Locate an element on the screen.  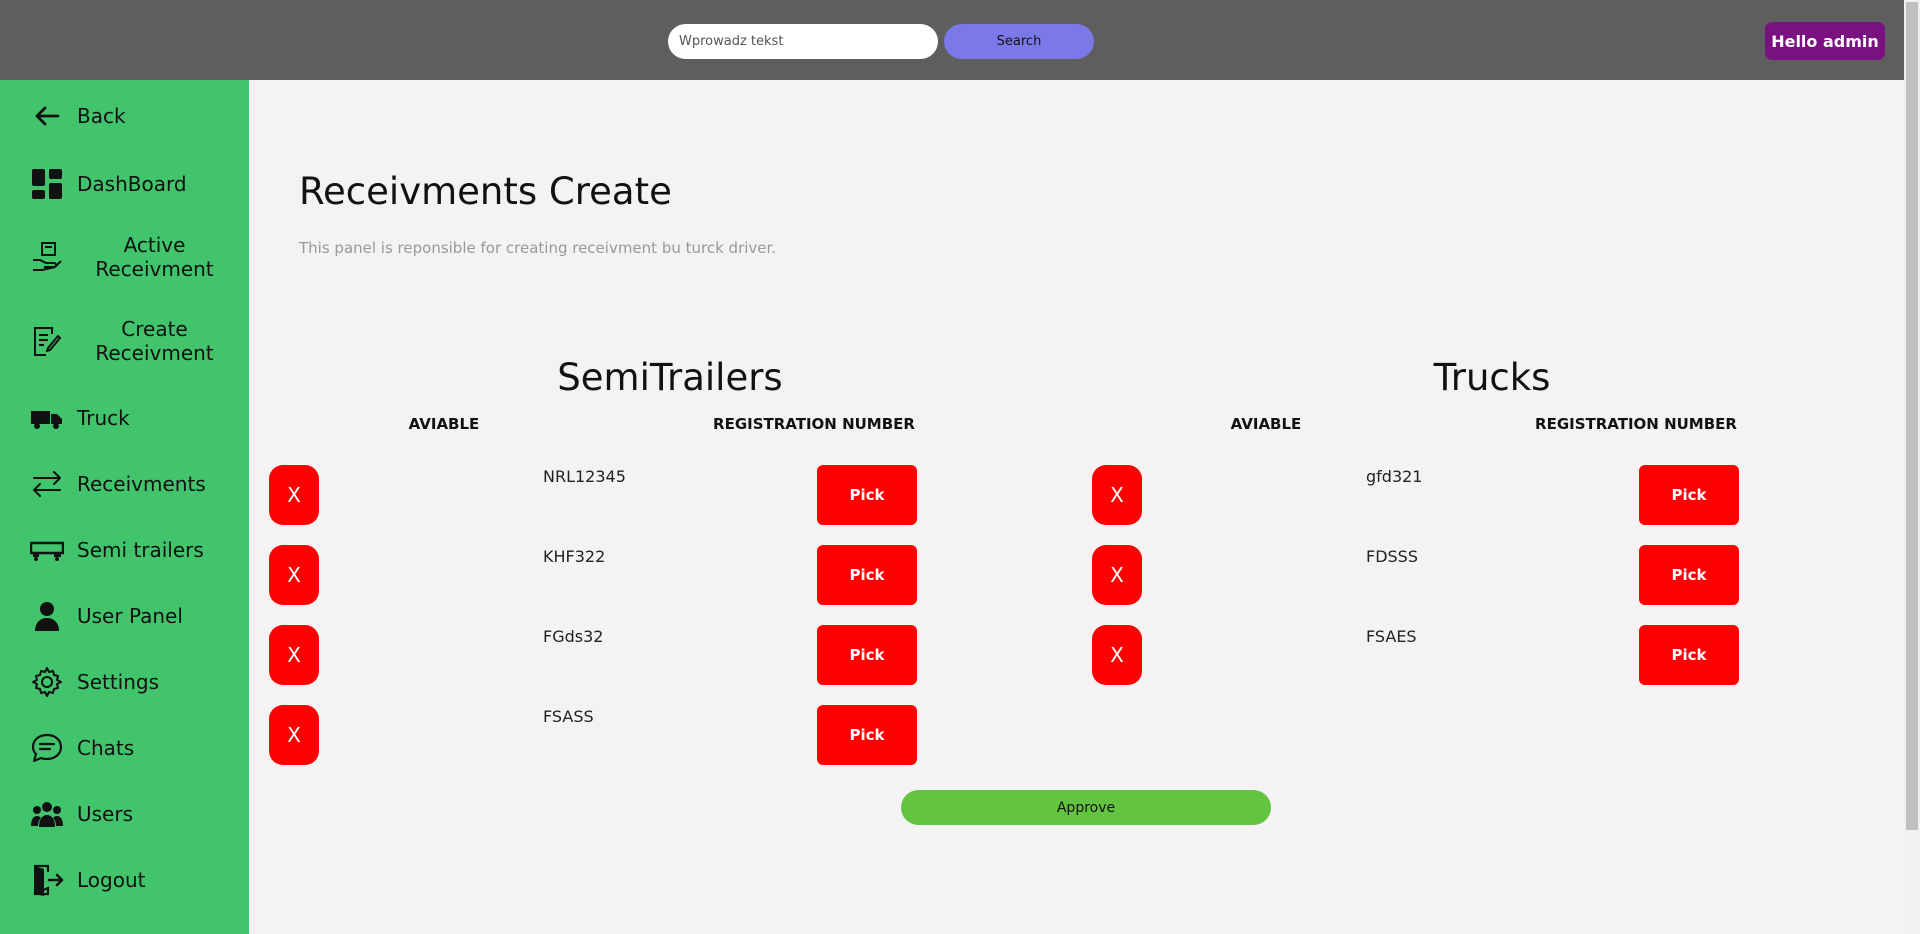
truck-registration: gfd321 is located at coordinates (1394, 476).